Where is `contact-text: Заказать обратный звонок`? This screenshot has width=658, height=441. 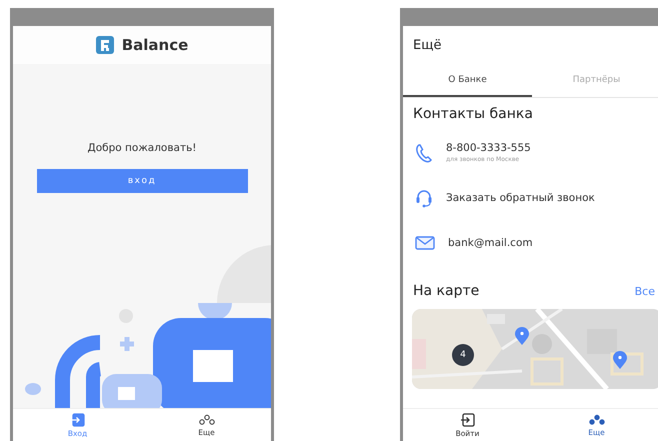
contact-text: Заказать обратный звонок is located at coordinates (520, 198).